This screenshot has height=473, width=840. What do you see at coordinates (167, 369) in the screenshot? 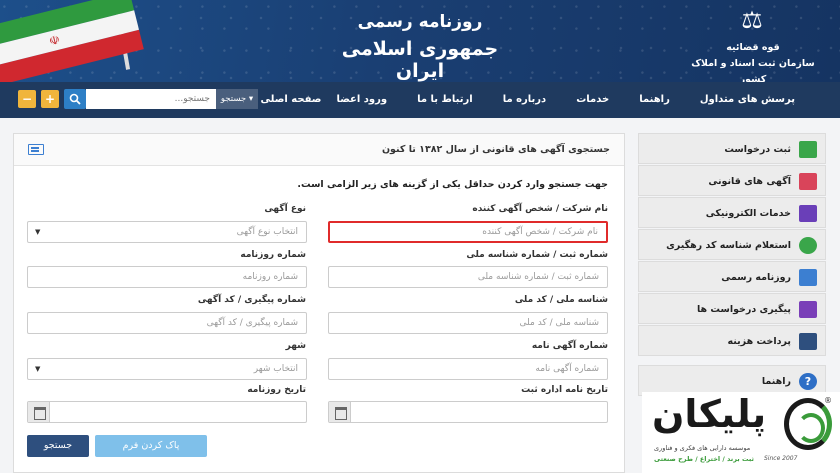
I see `city-select: انتخاب شهر ▼` at bounding box center [167, 369].